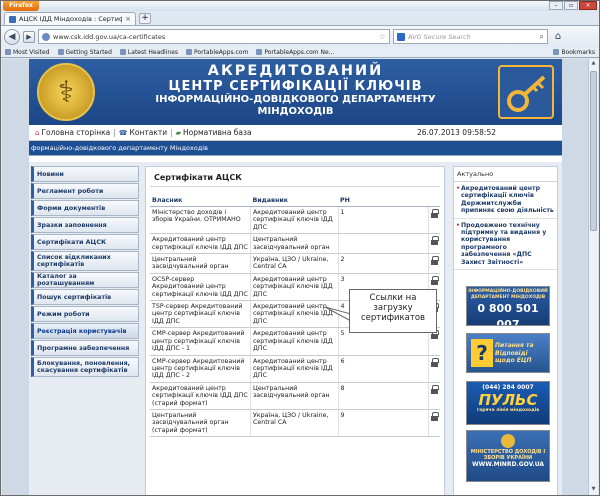 Image resolution: width=600 pixels, height=496 pixels. Describe the element at coordinates (85, 331) in the screenshot. I see `nav-item-user-registration: Реєстрація користувачів` at that location.